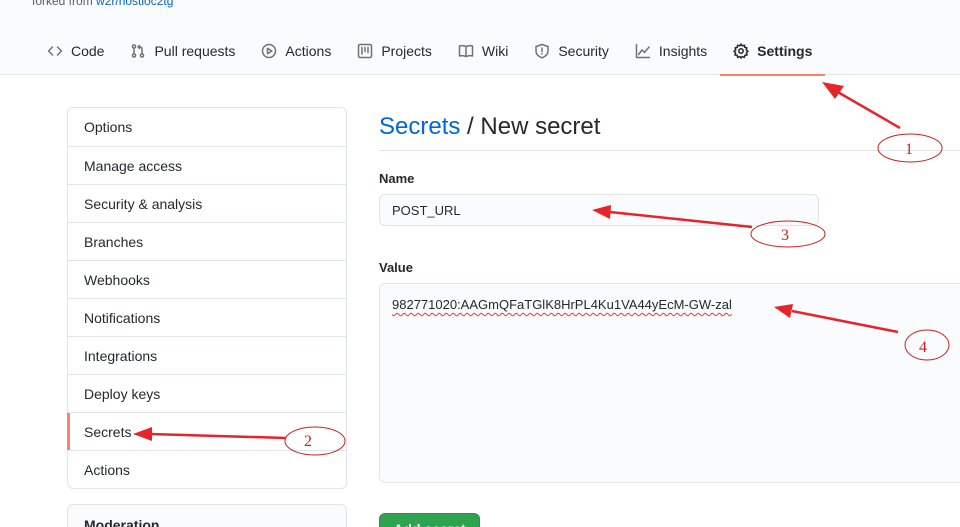  I want to click on forked-from-link: w2r/hostloc2tg, so click(134, 4).